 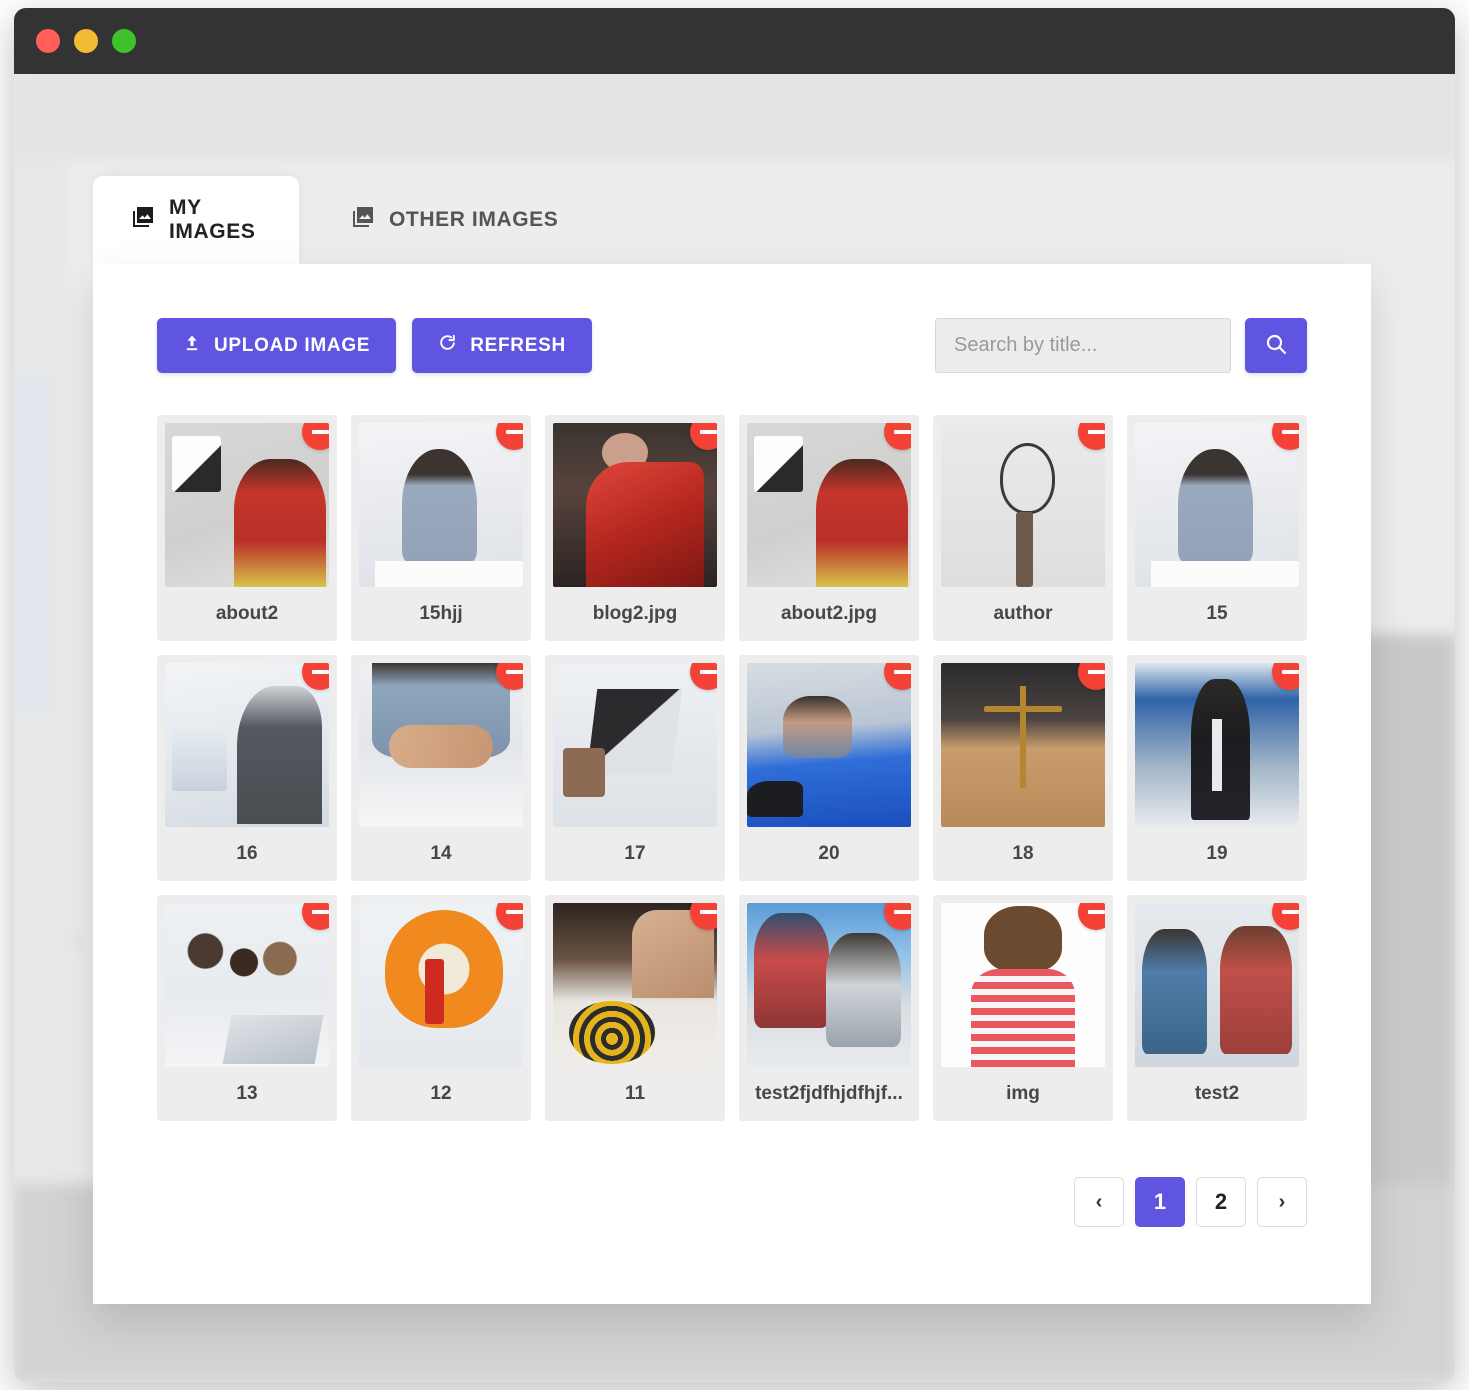 What do you see at coordinates (1221, 1202) in the screenshot?
I see `pagination-page-2: 2` at bounding box center [1221, 1202].